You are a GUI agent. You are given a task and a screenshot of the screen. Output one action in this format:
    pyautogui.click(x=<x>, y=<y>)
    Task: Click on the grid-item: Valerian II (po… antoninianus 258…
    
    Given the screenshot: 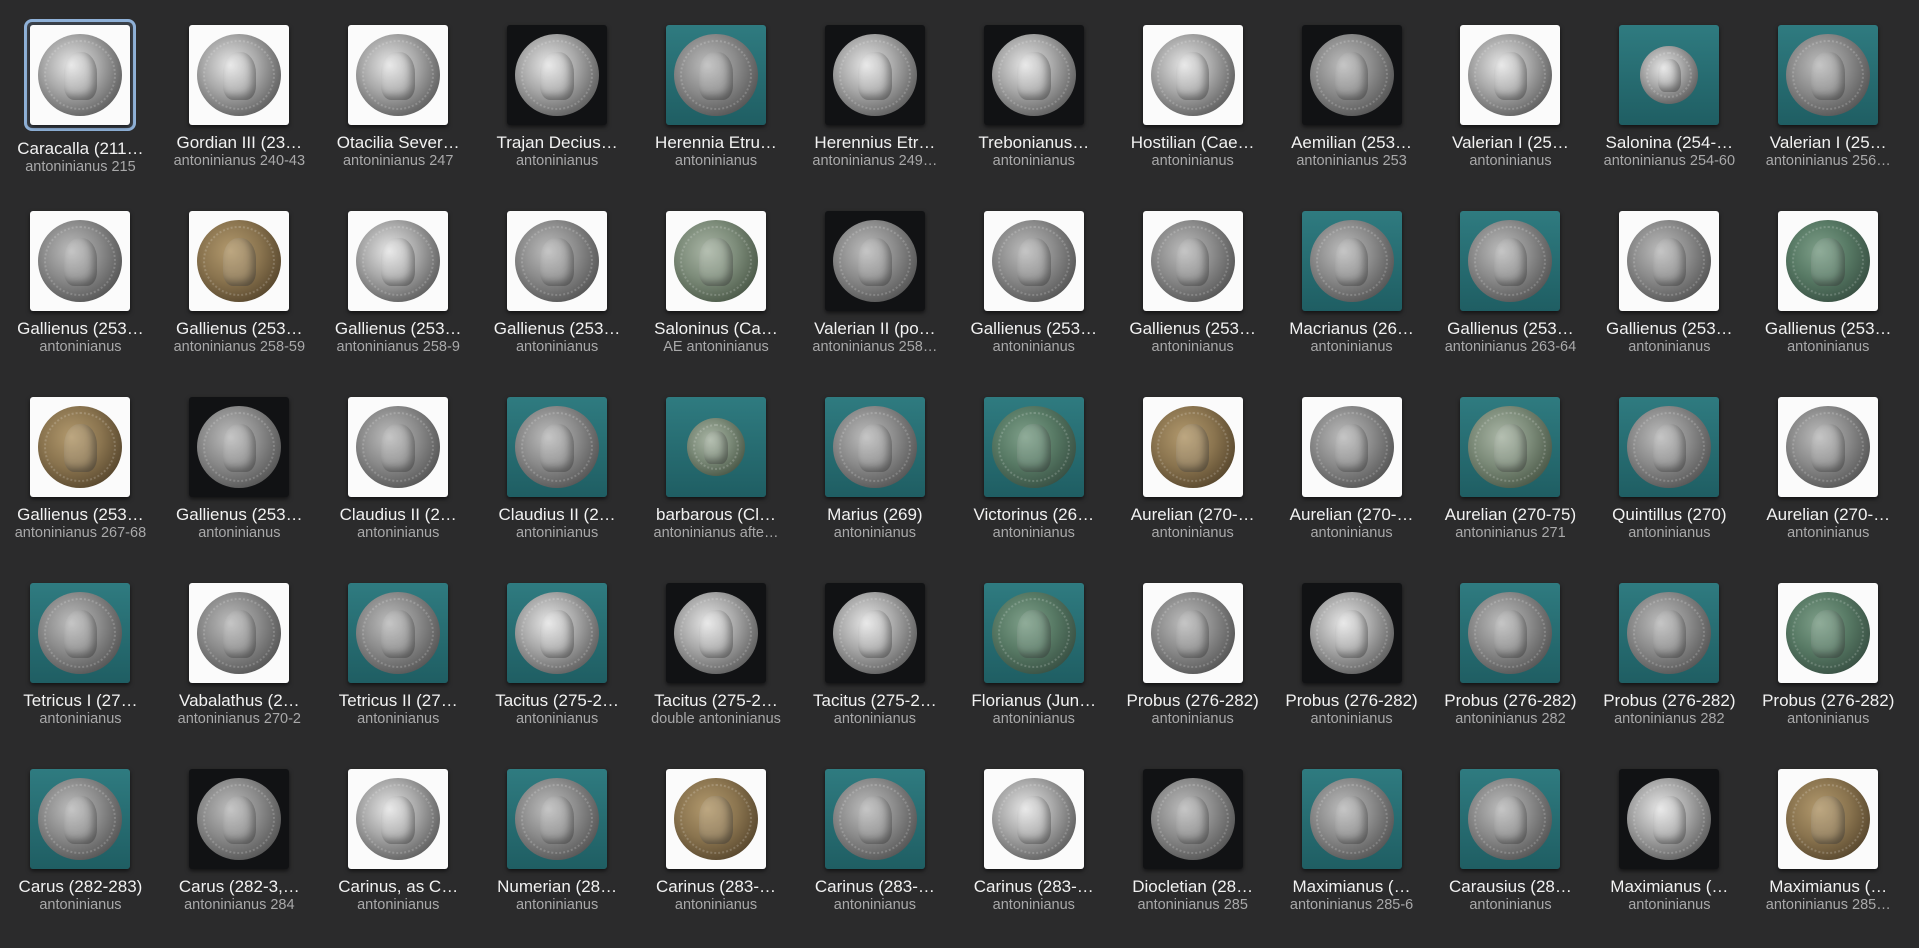 What is the action you would take?
    pyautogui.click(x=874, y=297)
    